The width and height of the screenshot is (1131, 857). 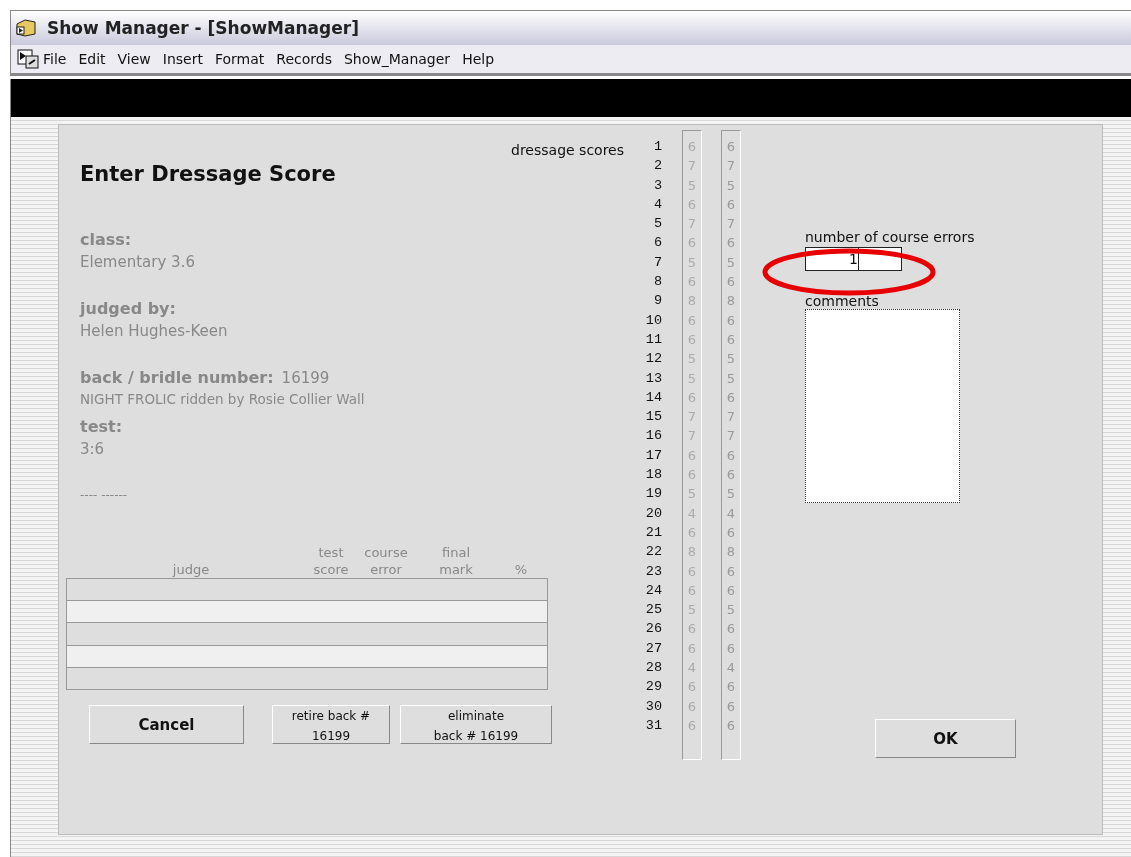 I want to click on movement-number: 26, so click(x=653, y=629).